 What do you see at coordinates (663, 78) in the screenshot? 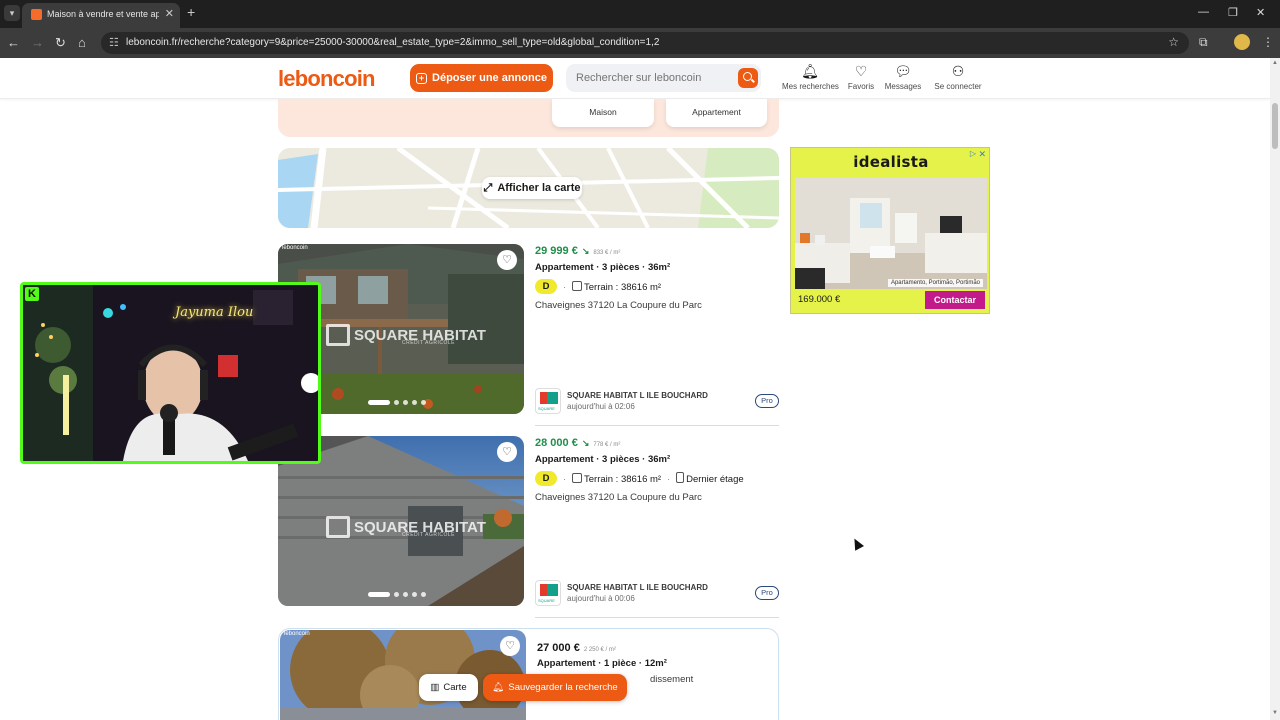
I see `search-input: Rechercher sur leboncoin` at bounding box center [663, 78].